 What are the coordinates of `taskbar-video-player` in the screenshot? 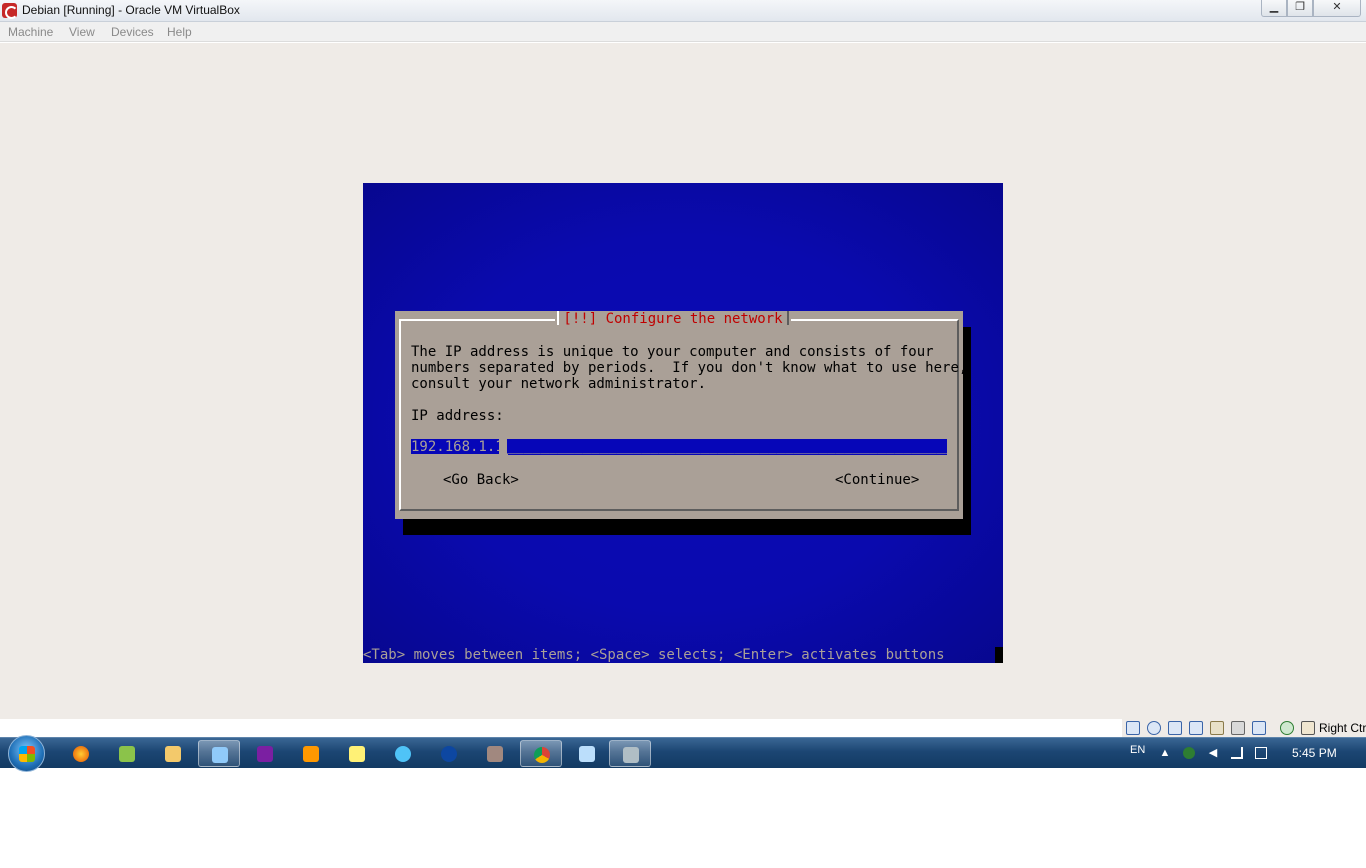 It's located at (311, 753).